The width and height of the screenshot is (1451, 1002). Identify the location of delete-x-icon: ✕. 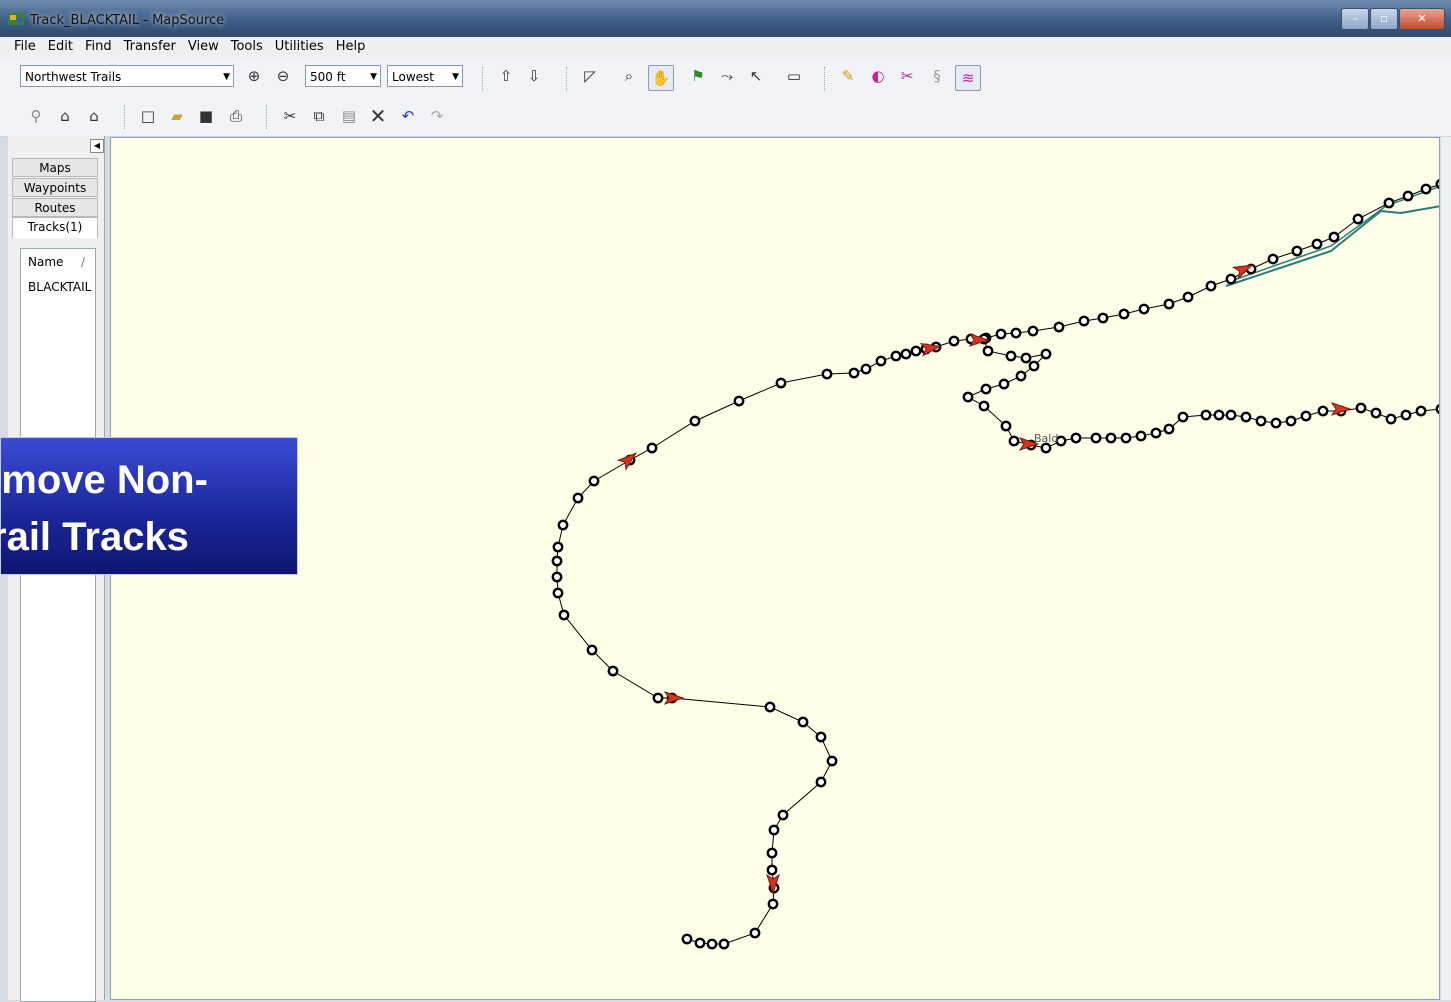
(378, 116).